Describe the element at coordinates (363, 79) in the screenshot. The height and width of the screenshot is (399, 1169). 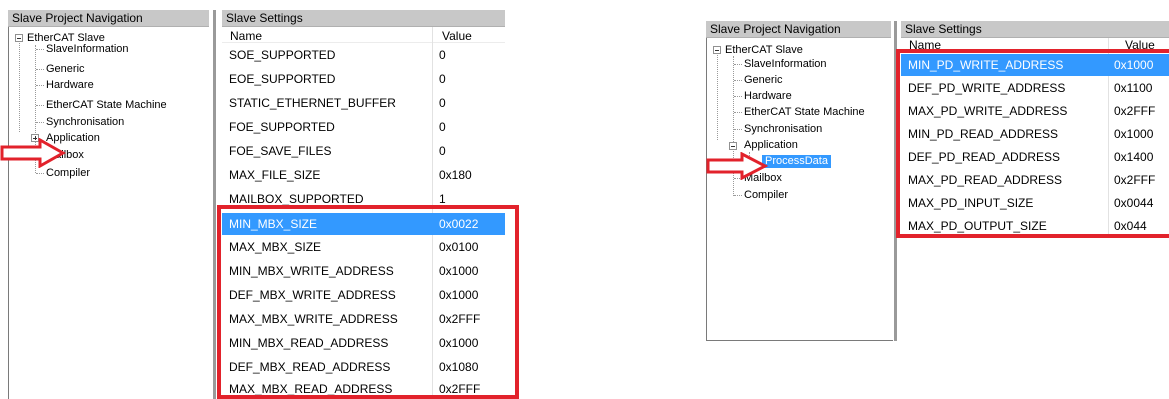
I see `table-row: EOE_SUPPORTED 0` at that location.